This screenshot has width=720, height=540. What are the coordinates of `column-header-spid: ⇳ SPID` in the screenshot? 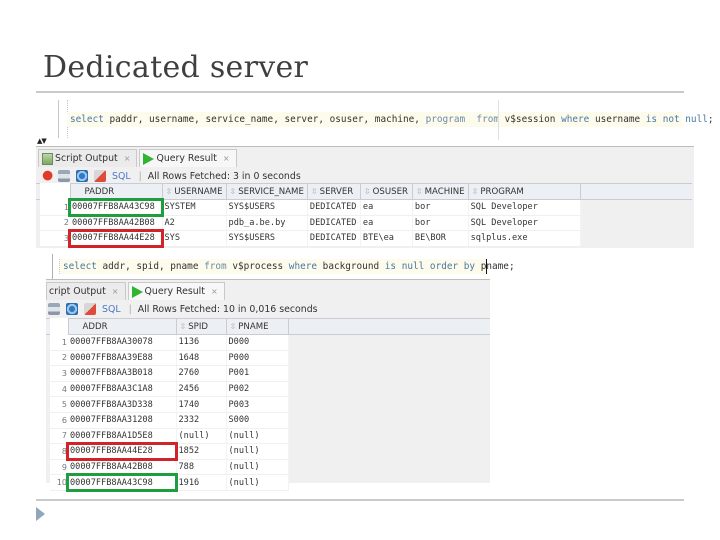 It's located at (201, 326).